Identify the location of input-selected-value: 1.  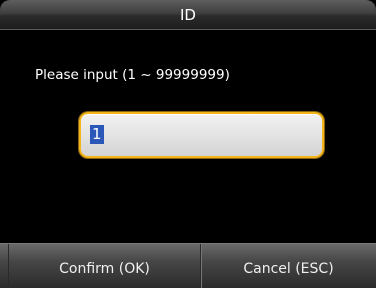
(97, 134).